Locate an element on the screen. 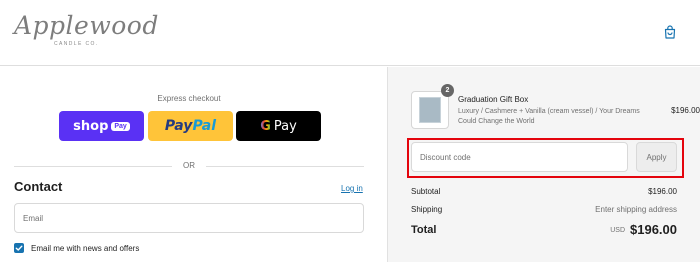 This screenshot has width=700, height=262. subtotal-value: $196.00 is located at coordinates (662, 191).